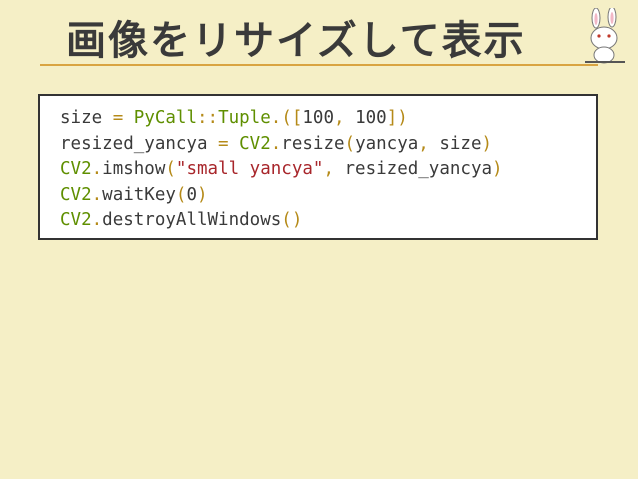  I want to click on rabbit-mascot-icon, so click(605, 36).